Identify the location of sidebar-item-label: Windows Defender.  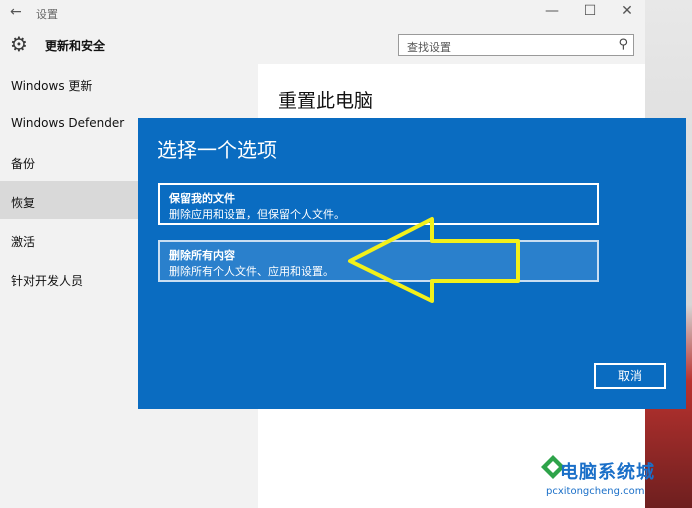
(68, 123).